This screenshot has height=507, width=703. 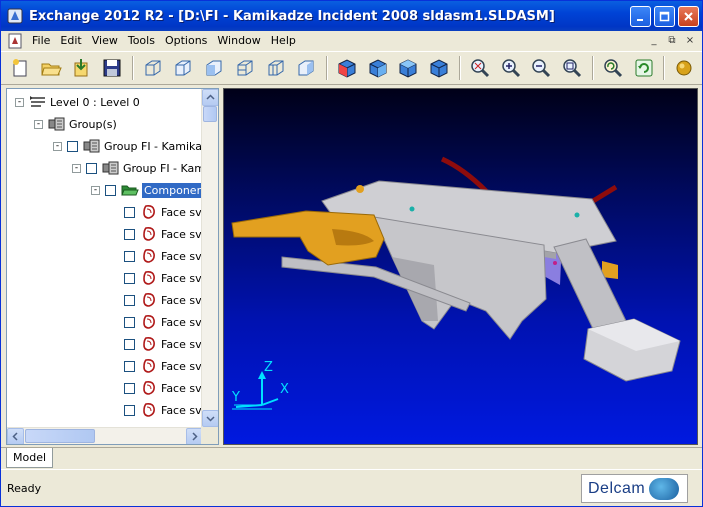 What do you see at coordinates (409, 68) in the screenshot?
I see `shade-3-button` at bounding box center [409, 68].